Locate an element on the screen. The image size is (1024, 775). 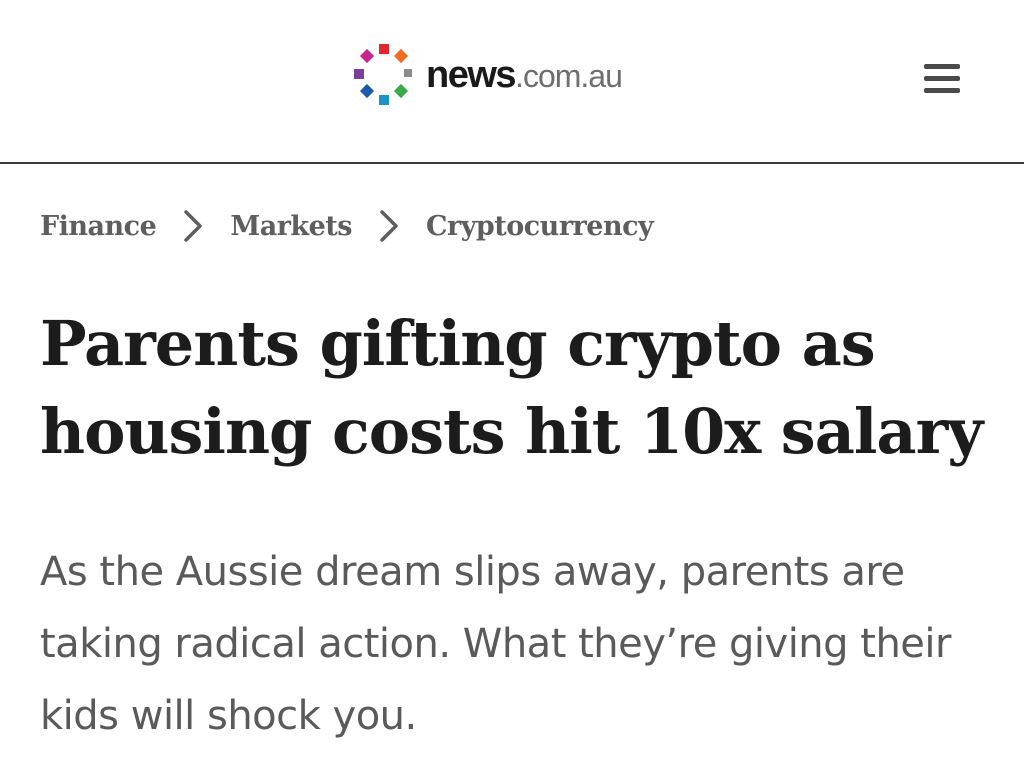
breadcrumb: Finance Markets Cryptocurrency is located at coordinates (347, 226).